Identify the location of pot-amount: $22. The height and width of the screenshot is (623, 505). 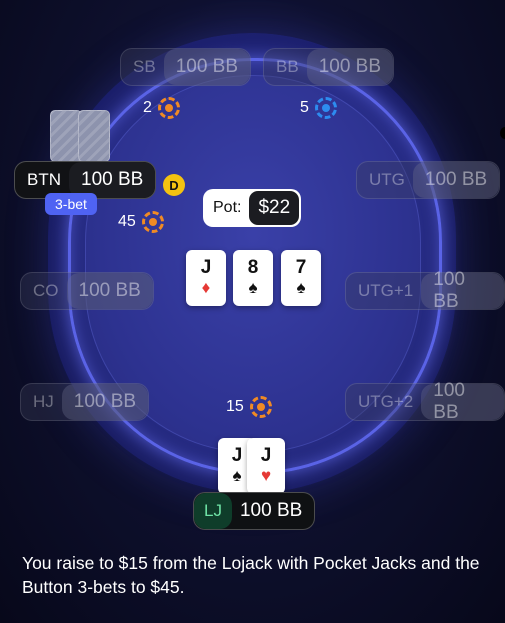
(274, 208).